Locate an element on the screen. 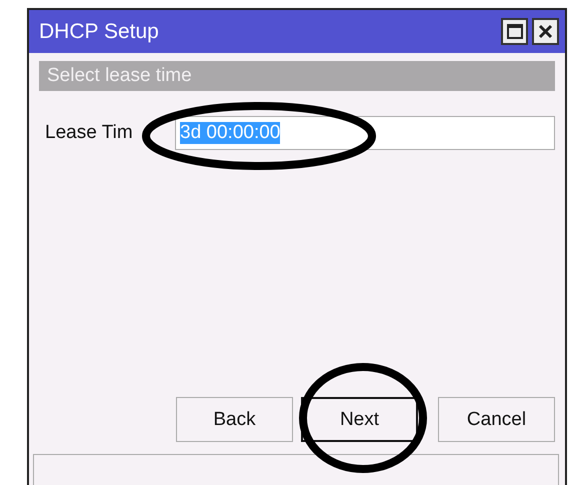 This screenshot has width=575, height=485. dialog-button: Next is located at coordinates (359, 419).